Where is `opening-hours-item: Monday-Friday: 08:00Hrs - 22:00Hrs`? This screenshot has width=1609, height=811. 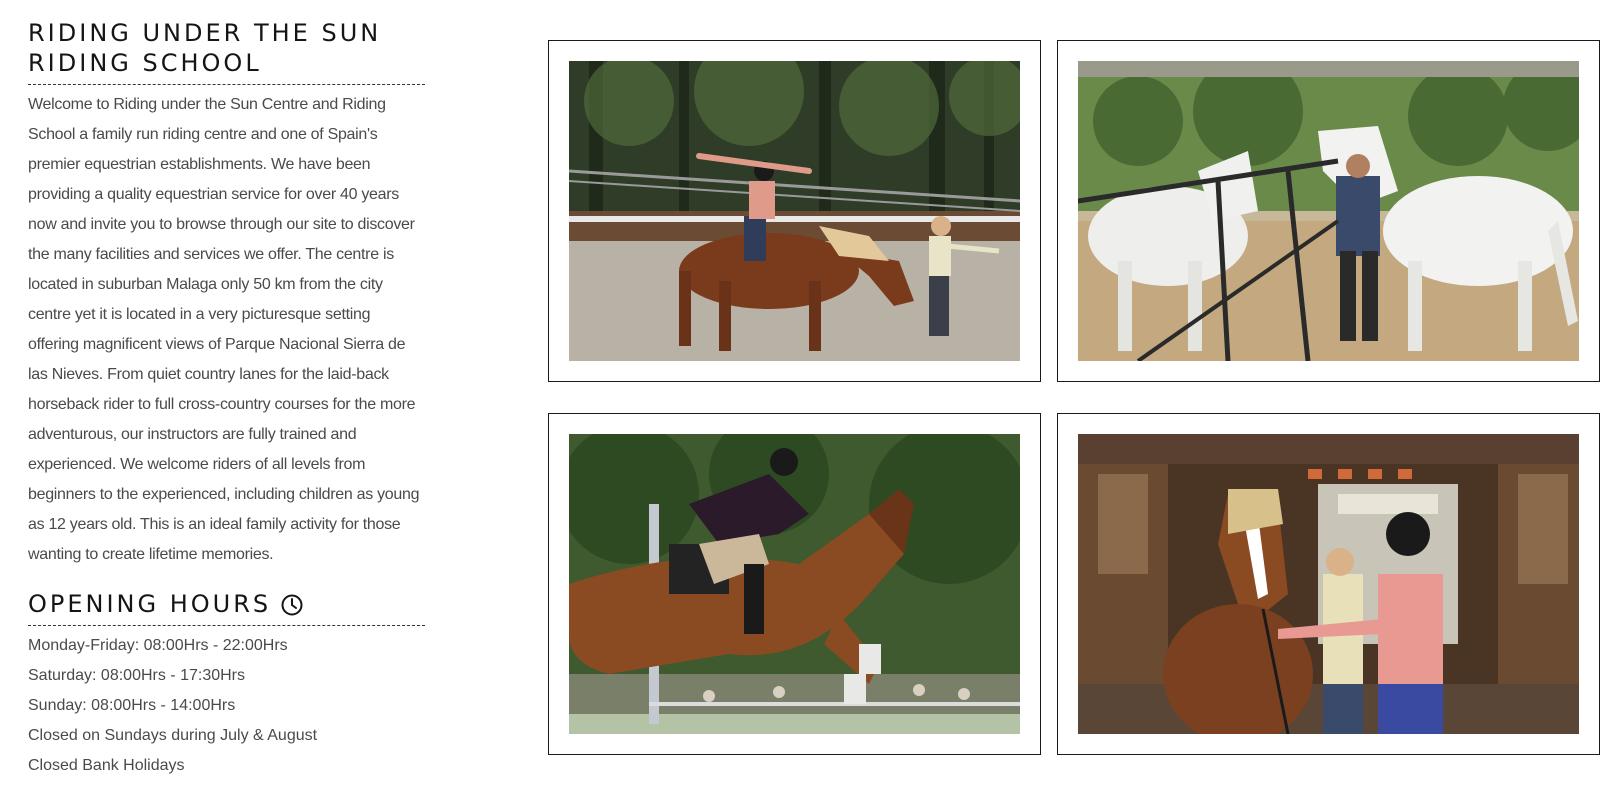
opening-hours-item: Monday-Friday: 08:00Hrs - 22:00Hrs is located at coordinates (158, 645).